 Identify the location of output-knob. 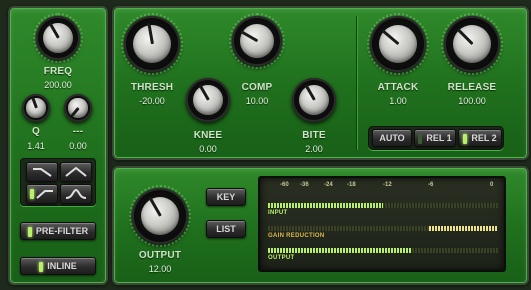
(160, 216).